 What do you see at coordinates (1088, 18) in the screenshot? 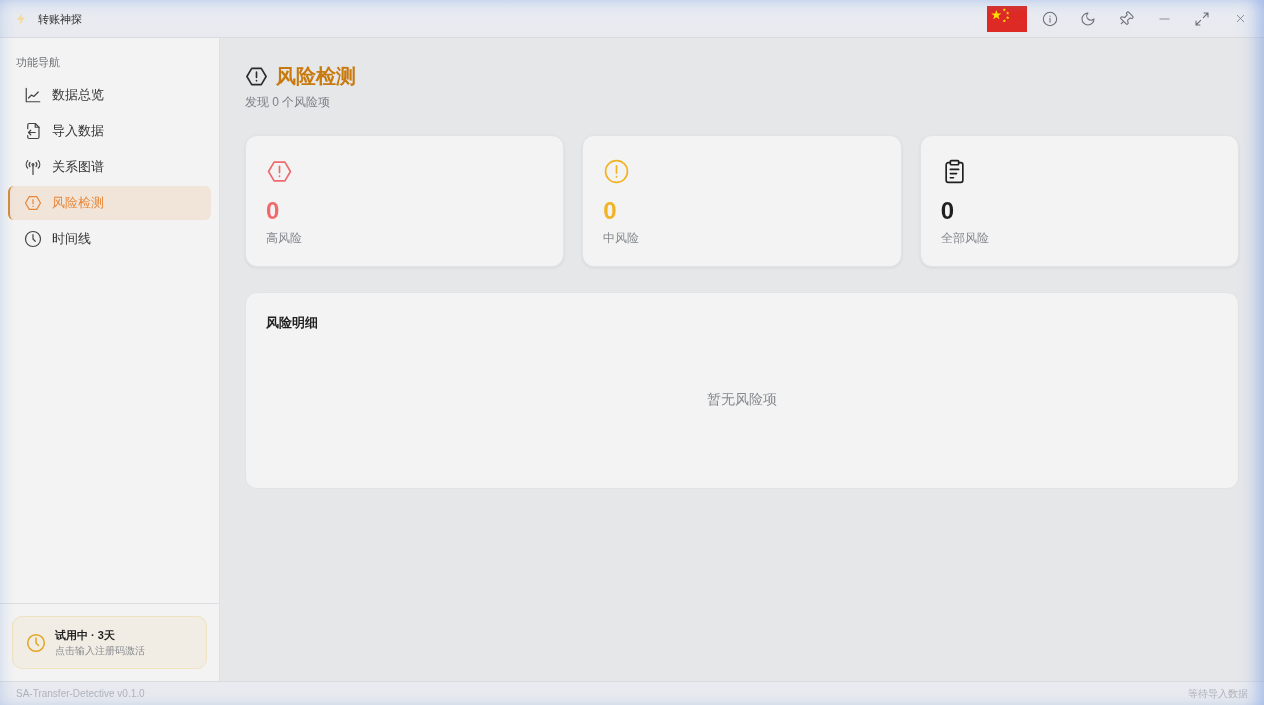
I see `moon-icon` at bounding box center [1088, 18].